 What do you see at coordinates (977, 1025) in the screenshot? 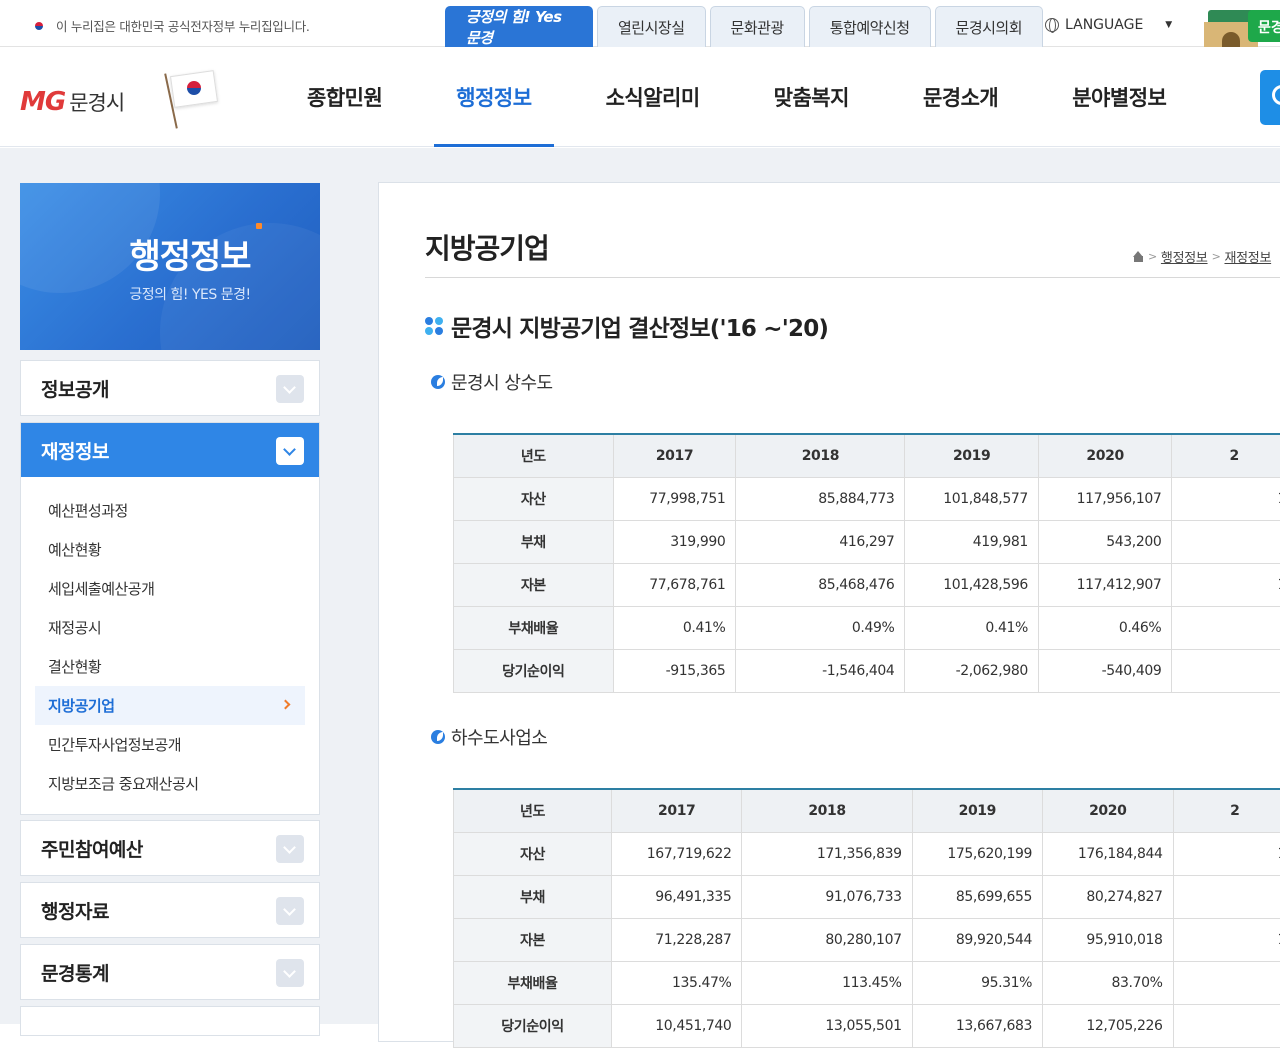
I see `table-cell: 13,667,683` at bounding box center [977, 1025].